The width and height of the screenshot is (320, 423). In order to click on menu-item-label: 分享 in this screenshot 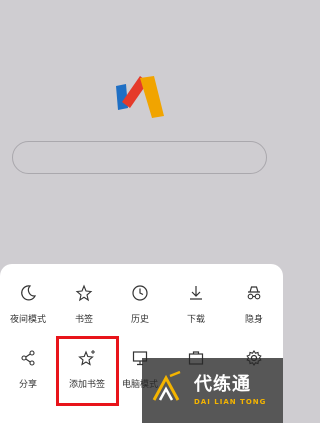, I will do `click(27, 385)`.